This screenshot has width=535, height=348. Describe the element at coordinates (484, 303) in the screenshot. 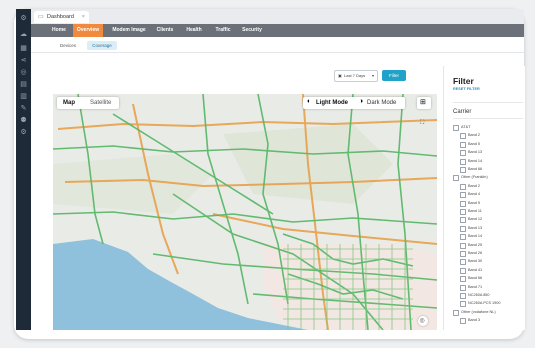

I see `filter-item-label: NC260A PCS 1900` at that location.